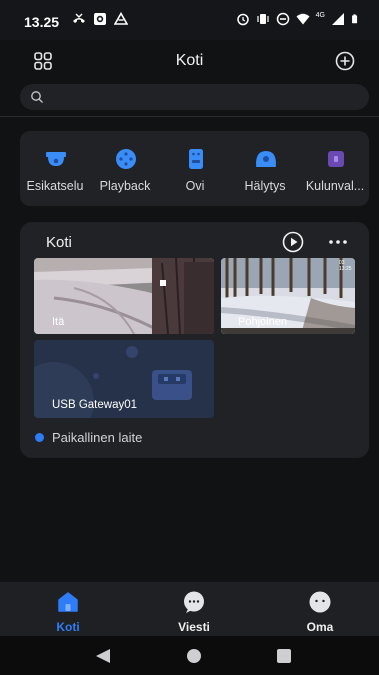  What do you see at coordinates (79, 18) in the screenshot?
I see `missed-call-icon` at bounding box center [79, 18].